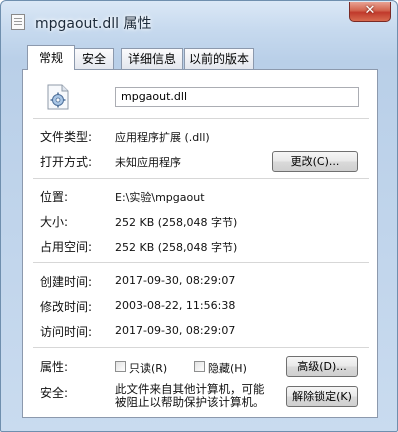  I want to click on security-warning-line-2: 被阻止以帮助保护该计算机。, so click(190, 402).